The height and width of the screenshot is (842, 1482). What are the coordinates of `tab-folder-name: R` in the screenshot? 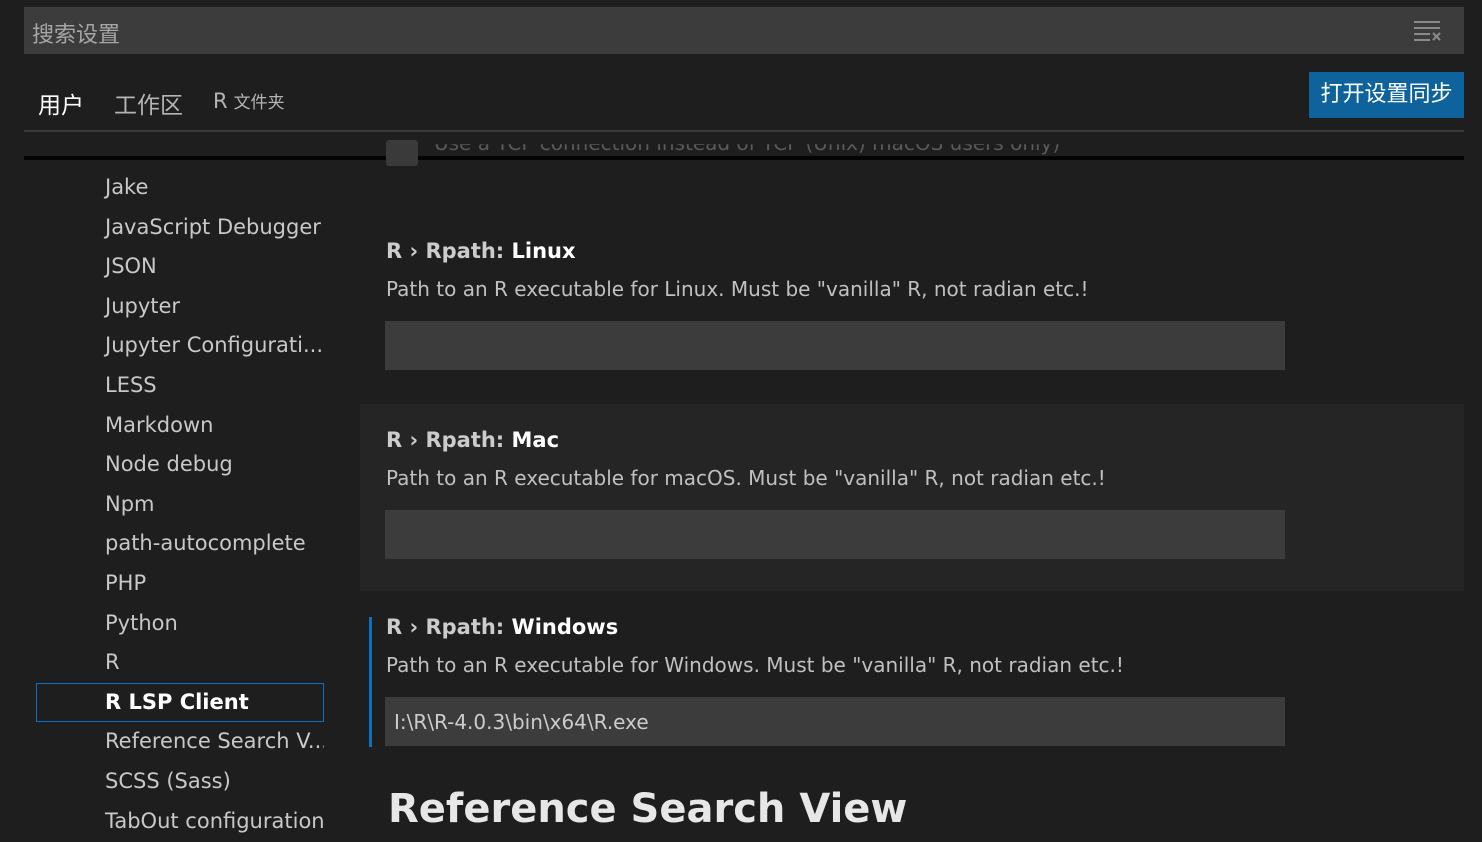 It's located at (220, 101).